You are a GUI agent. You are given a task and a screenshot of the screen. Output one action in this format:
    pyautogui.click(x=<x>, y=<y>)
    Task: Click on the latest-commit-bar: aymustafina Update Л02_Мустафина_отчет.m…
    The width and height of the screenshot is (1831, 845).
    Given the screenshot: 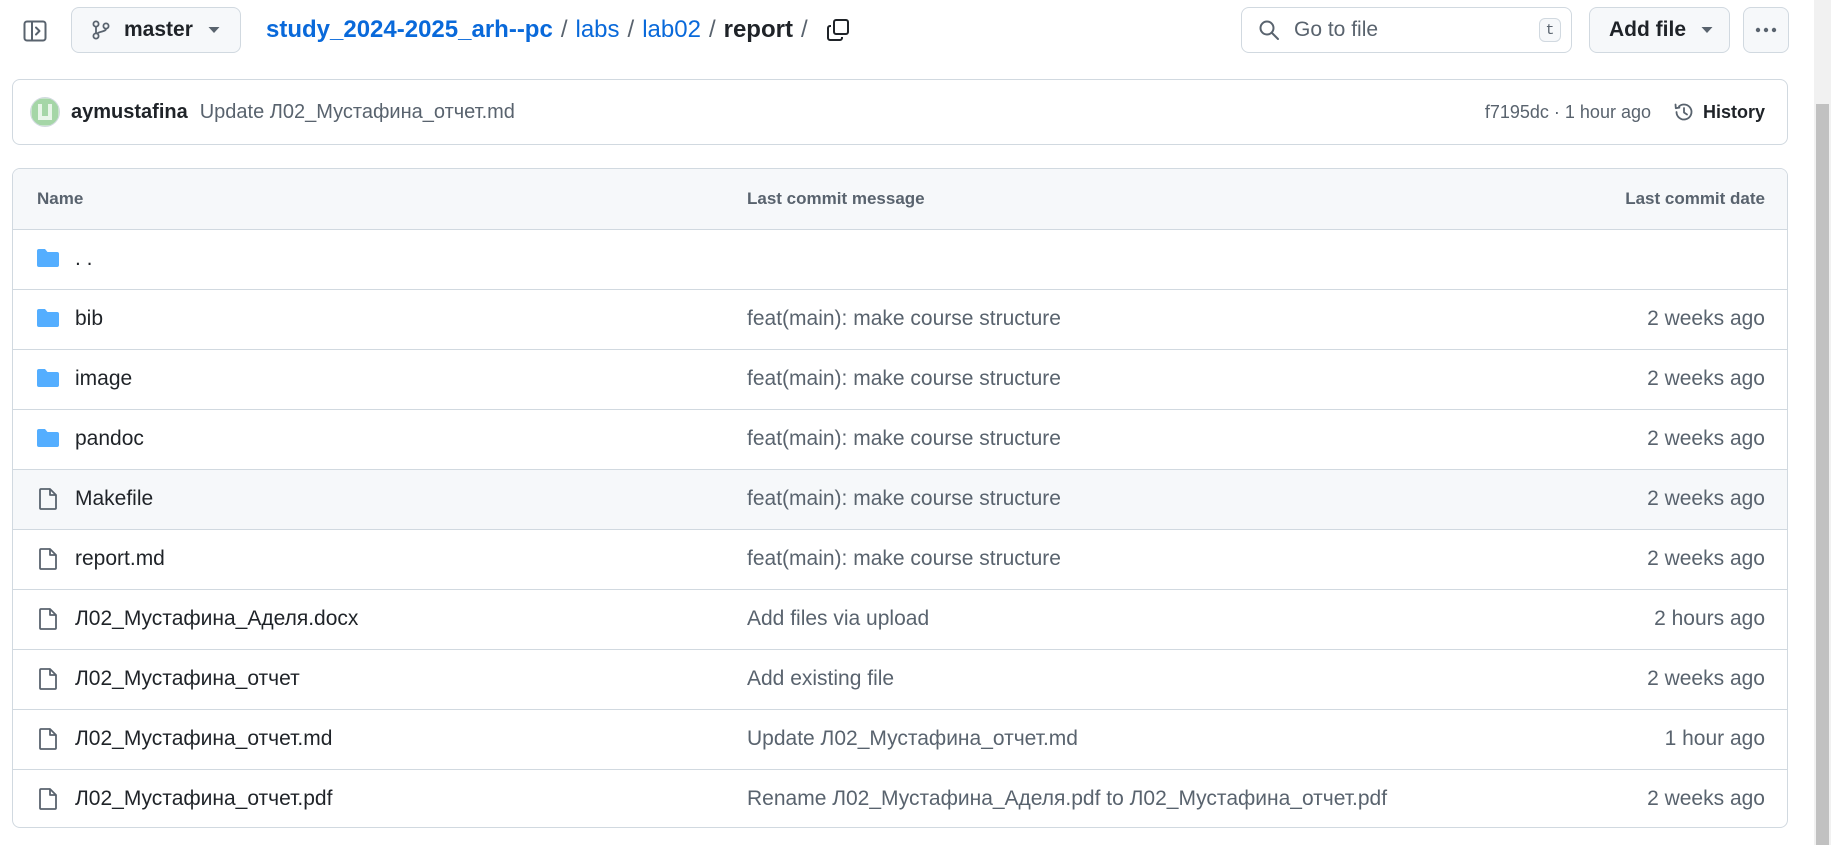 What is the action you would take?
    pyautogui.click(x=900, y=112)
    